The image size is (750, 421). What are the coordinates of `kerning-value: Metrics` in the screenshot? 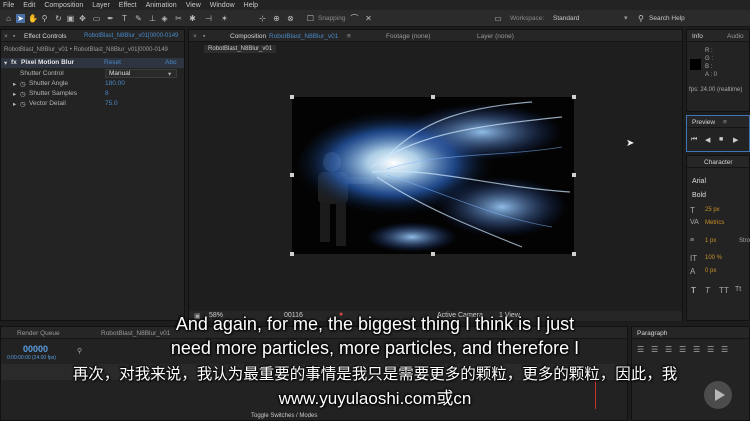 It's located at (714, 223).